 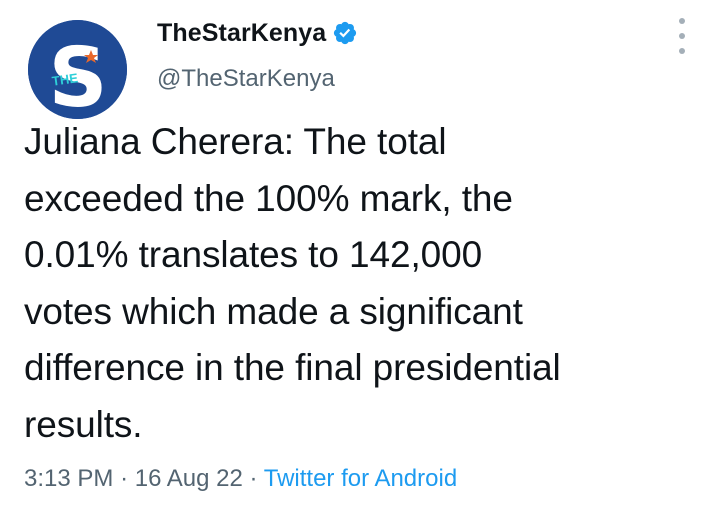 I want to click on author-handle: @TheStarKenya, so click(x=246, y=79).